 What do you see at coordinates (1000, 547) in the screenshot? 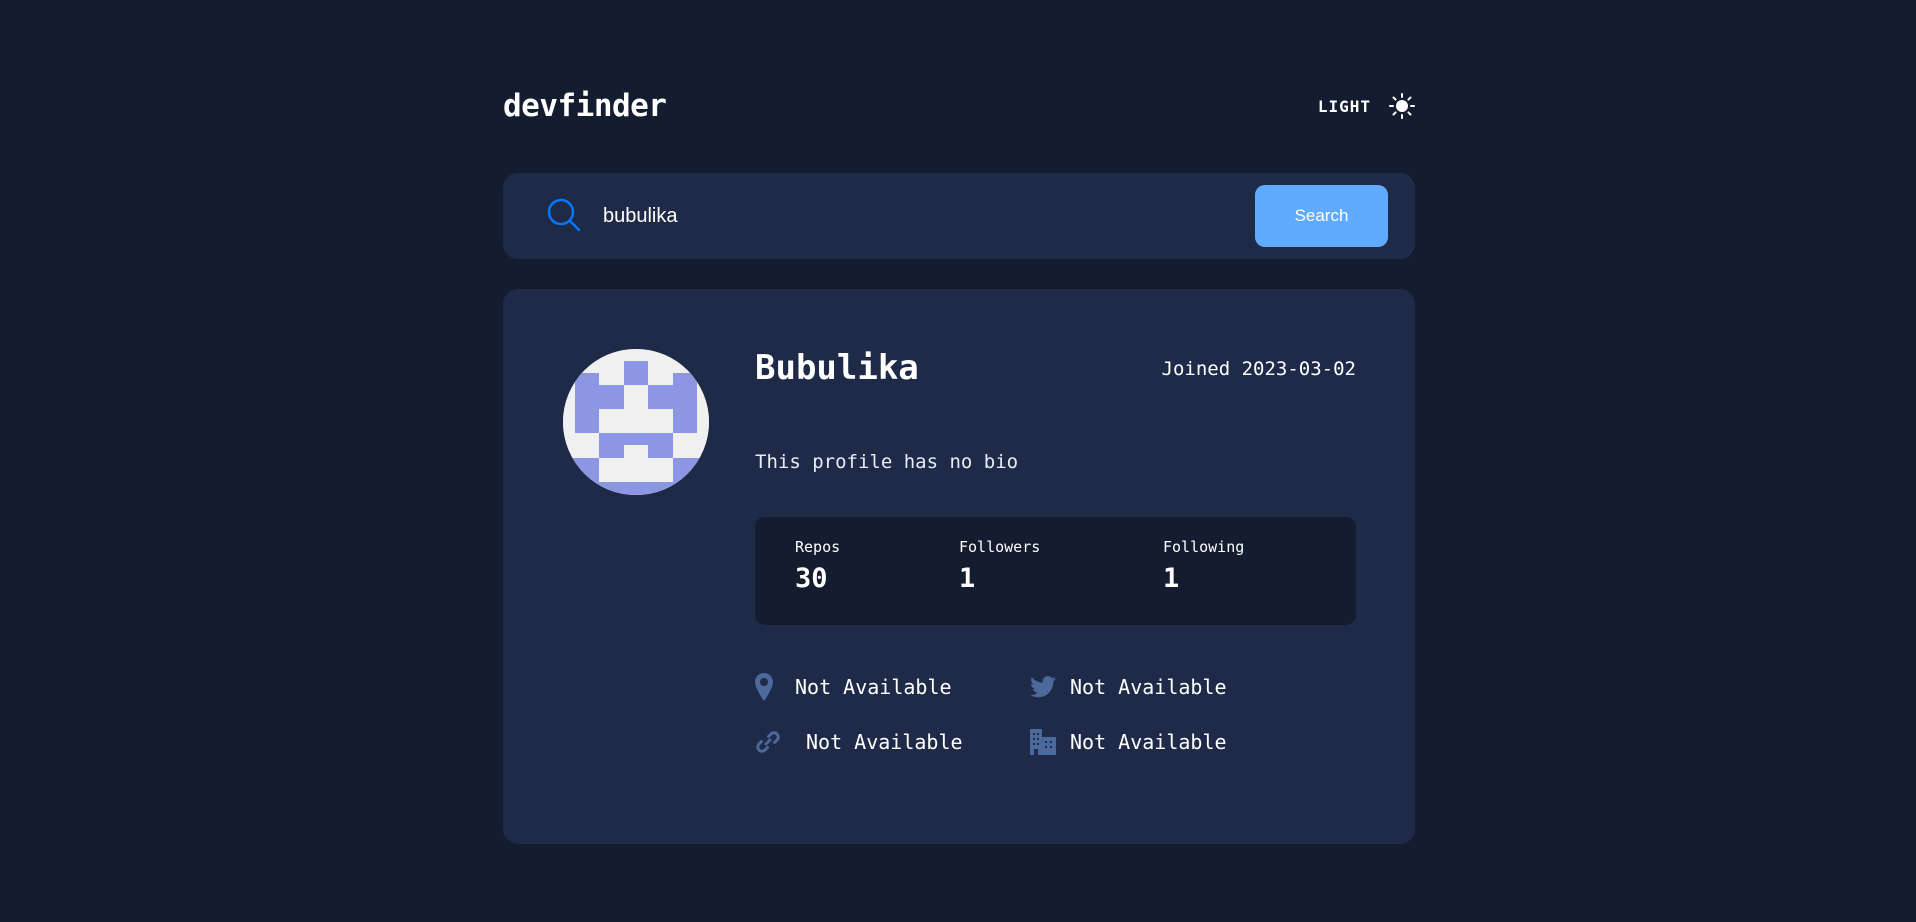
I see `stat-label: Followers` at bounding box center [1000, 547].